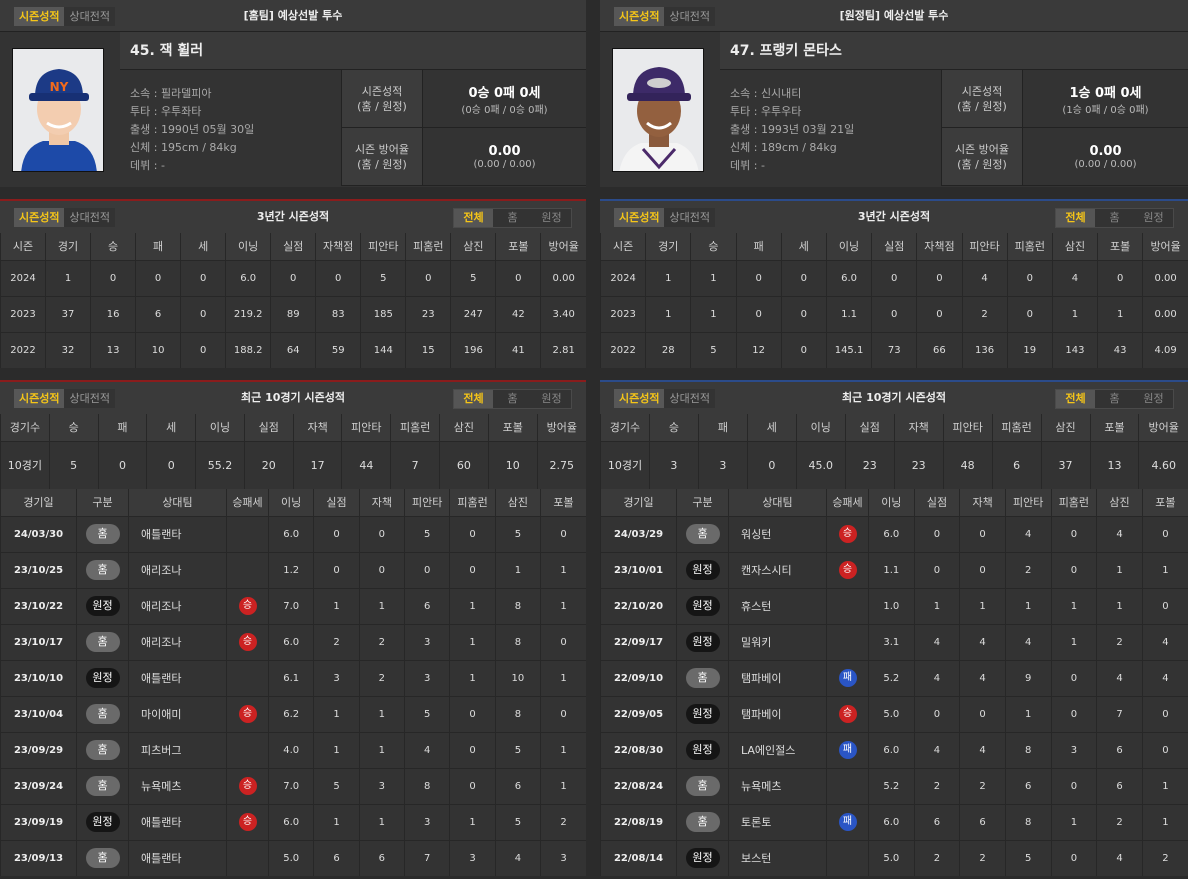  I want to click on game-row: 22/09/10 홈 탬파베이 패 5.2 4 4 9 0 4 4, so click(894, 677).